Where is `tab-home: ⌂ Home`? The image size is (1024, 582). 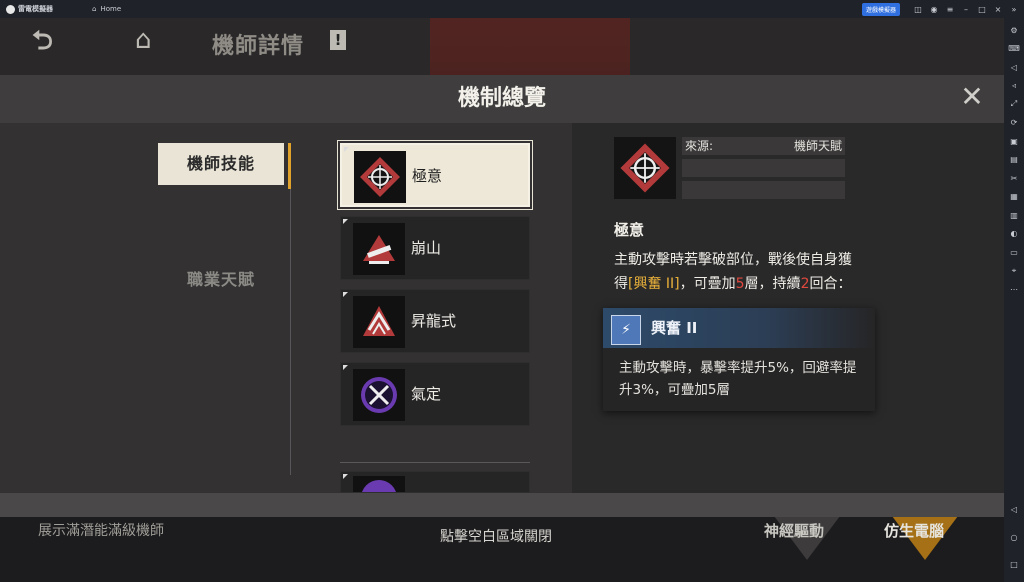 tab-home: ⌂ Home is located at coordinates (121, 9).